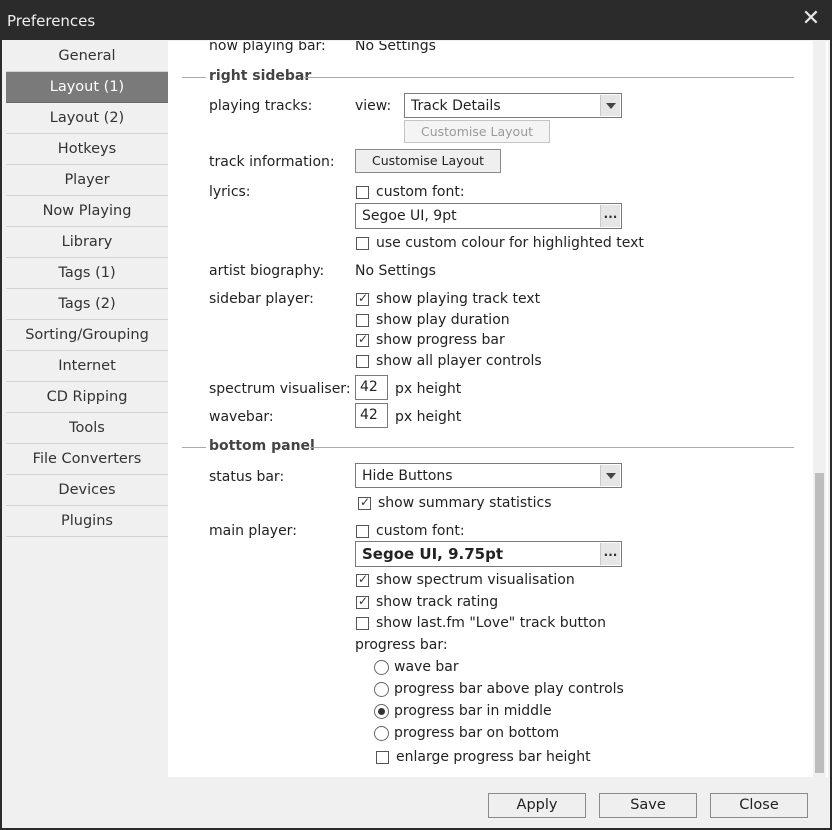 The height and width of the screenshot is (830, 832). Describe the element at coordinates (362, 192) in the screenshot. I see `lyrics-custom-font-checkbox` at that location.